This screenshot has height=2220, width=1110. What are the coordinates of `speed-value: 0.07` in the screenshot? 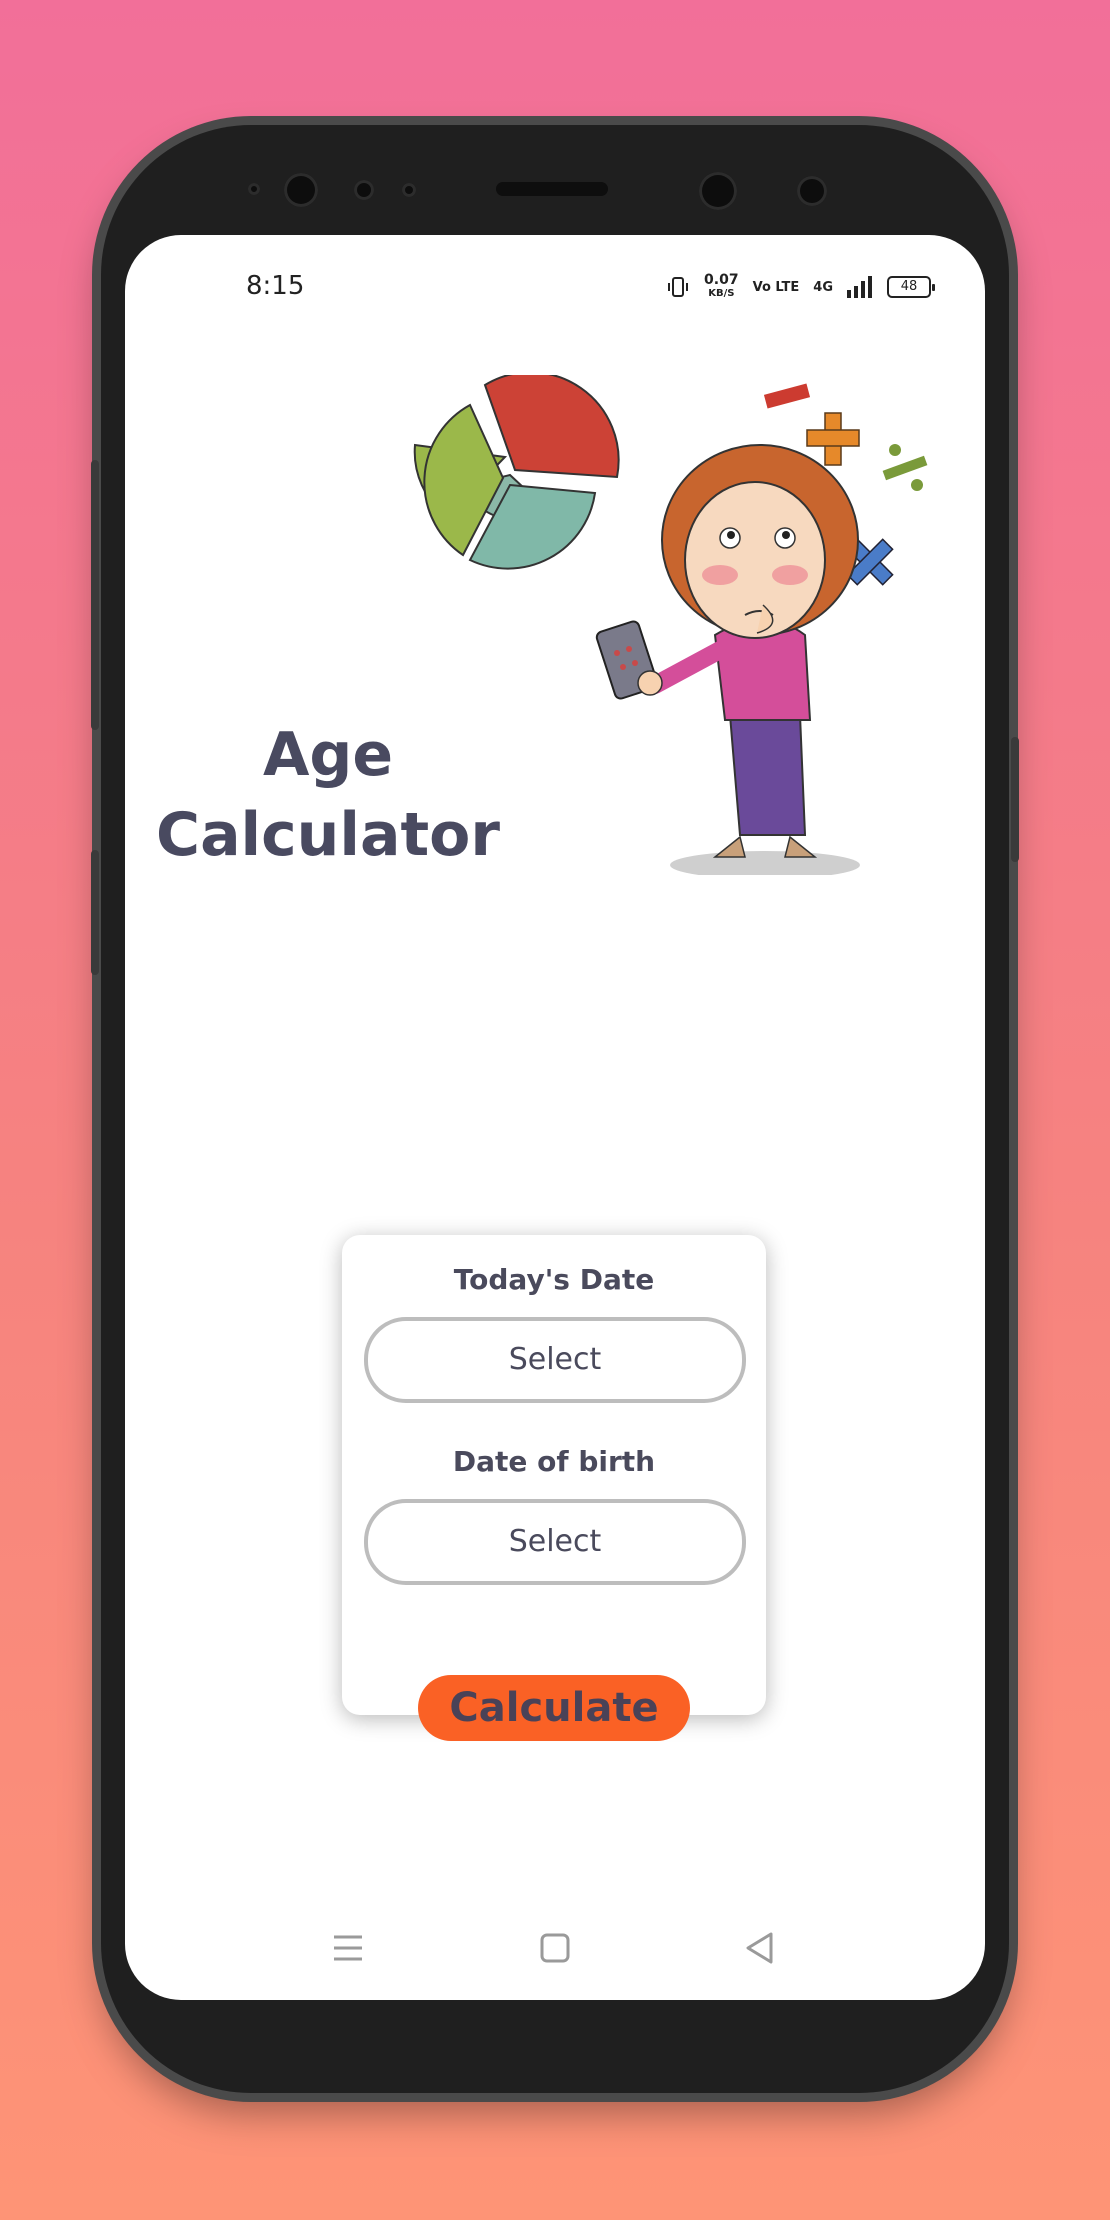 It's located at (721, 280).